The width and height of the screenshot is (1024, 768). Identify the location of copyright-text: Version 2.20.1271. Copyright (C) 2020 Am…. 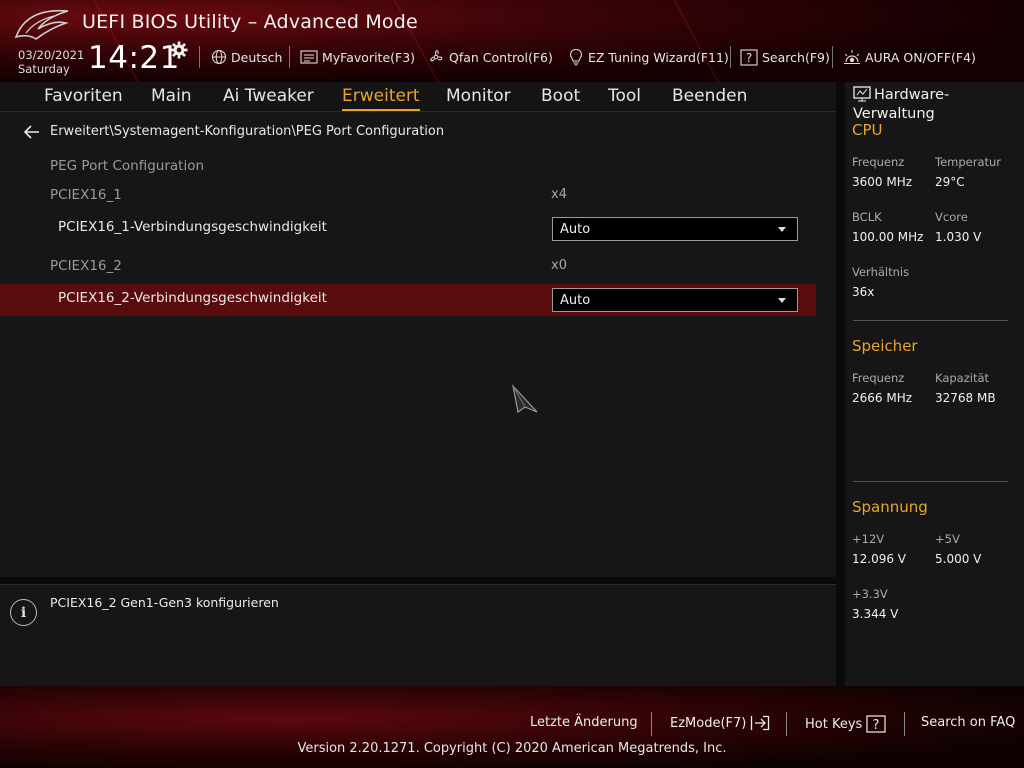
(512, 748).